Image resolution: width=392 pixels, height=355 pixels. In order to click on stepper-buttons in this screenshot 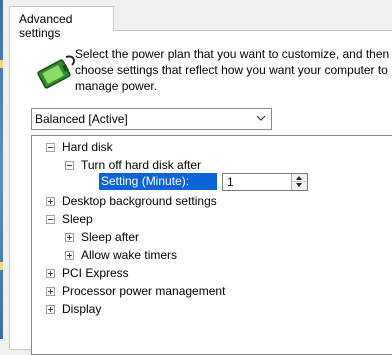, I will do `click(299, 182)`.